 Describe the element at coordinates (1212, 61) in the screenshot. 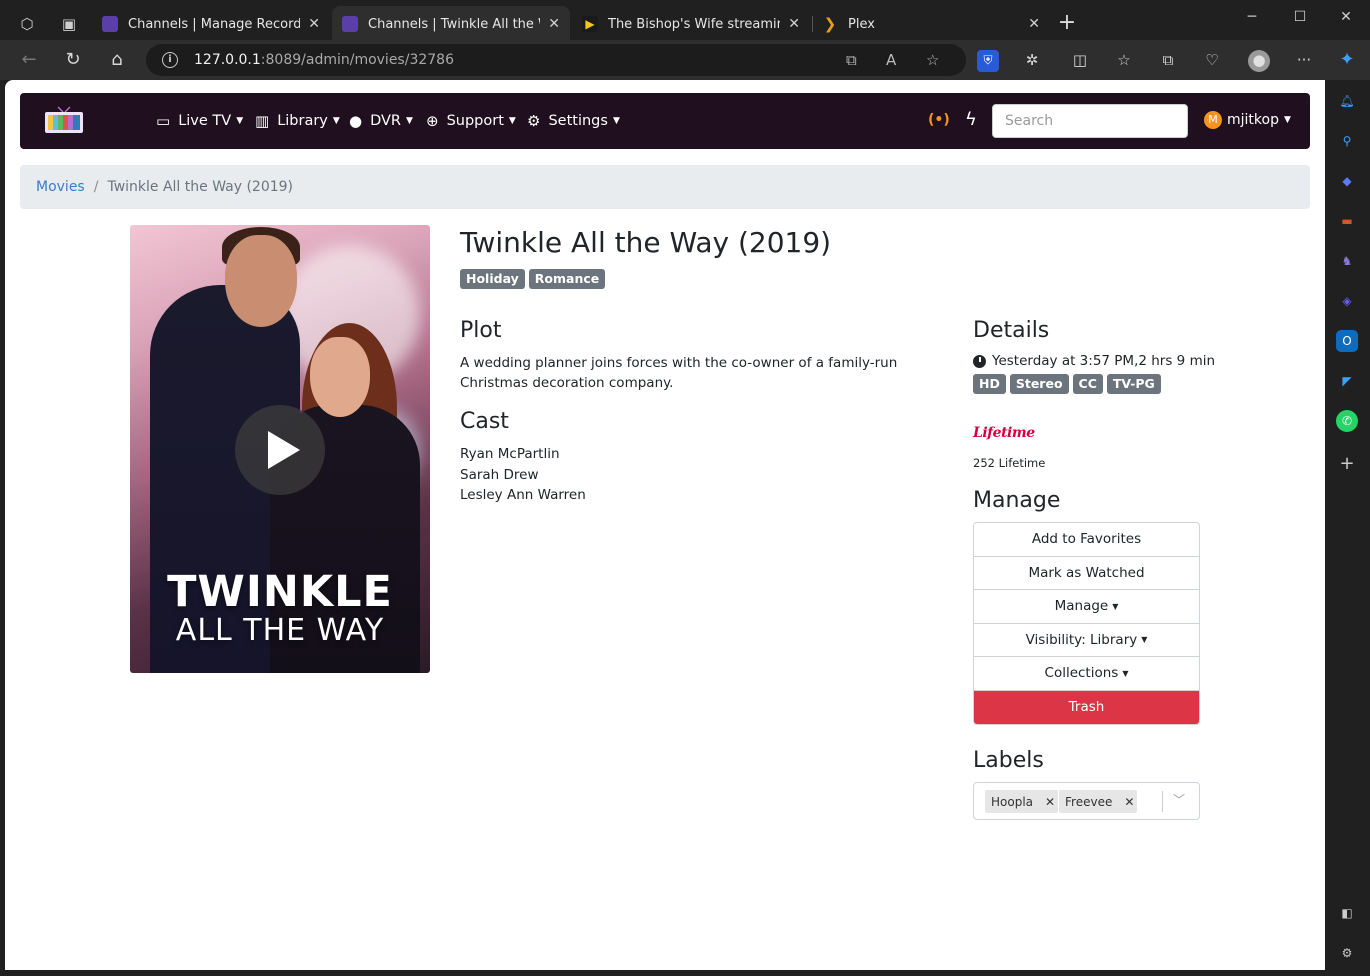

I see `performance-icon: ♡` at that location.